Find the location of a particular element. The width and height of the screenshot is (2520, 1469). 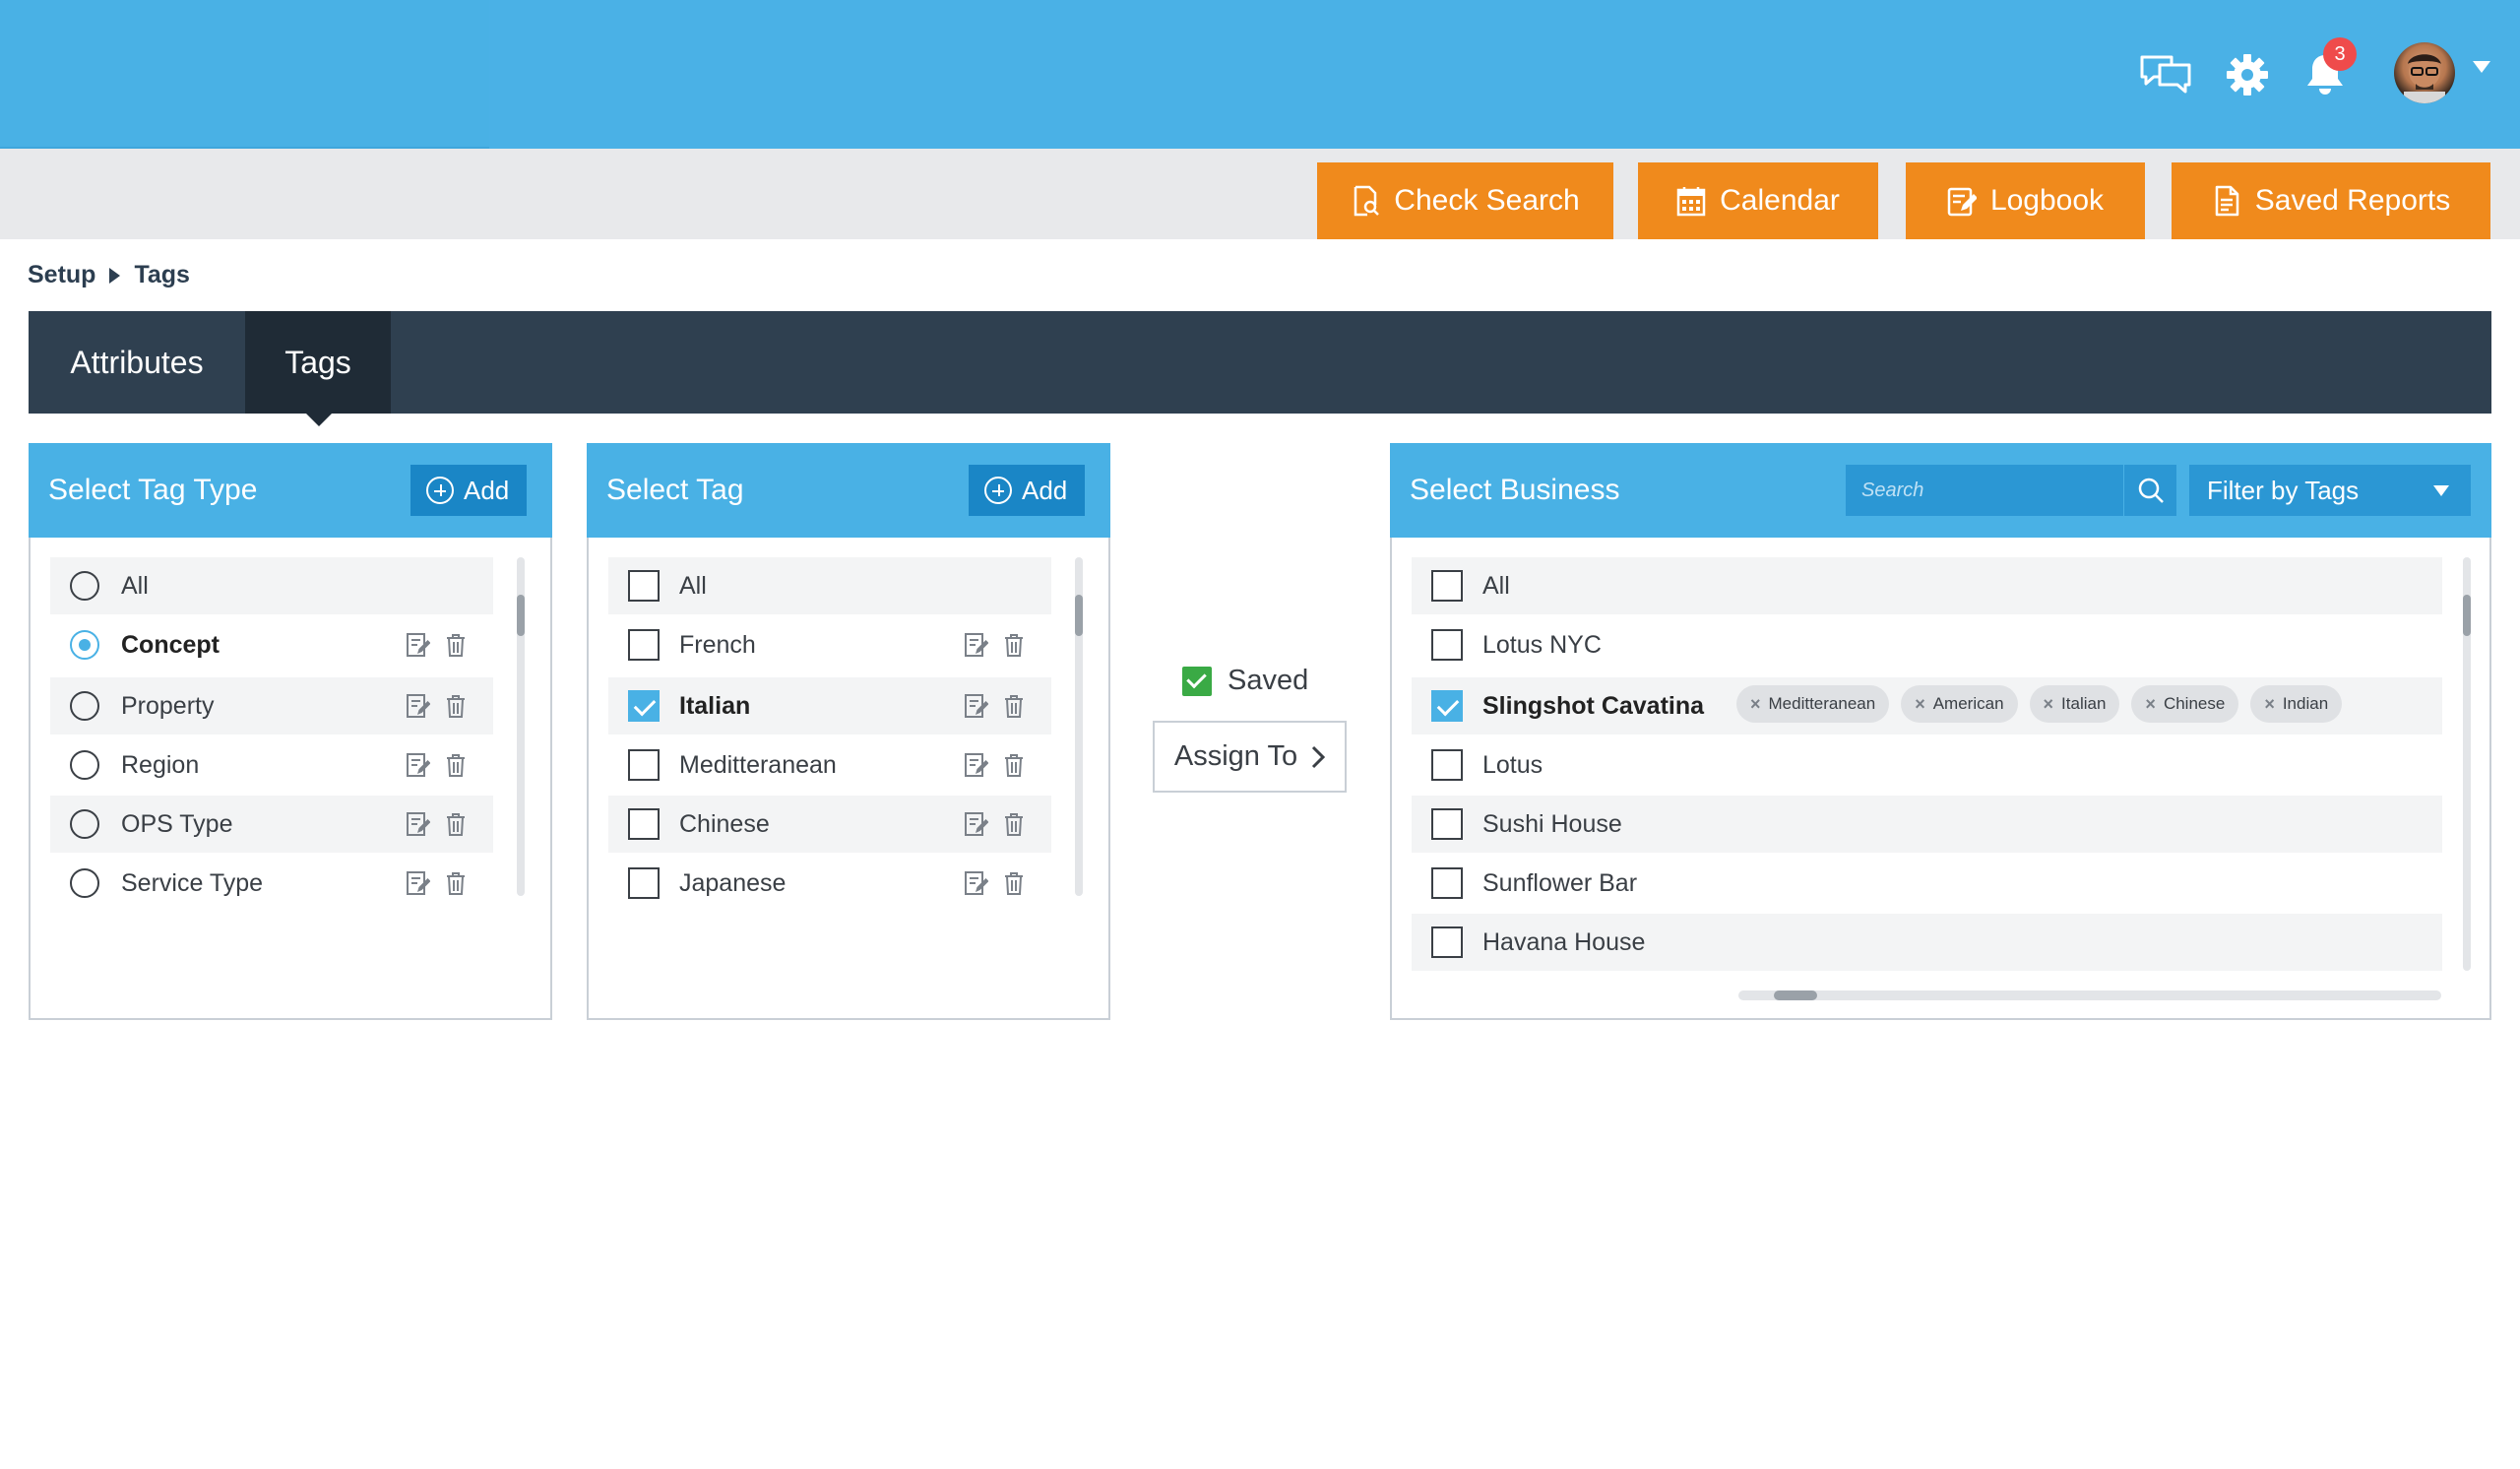

bell-icon: 3 is located at coordinates (2326, 70).